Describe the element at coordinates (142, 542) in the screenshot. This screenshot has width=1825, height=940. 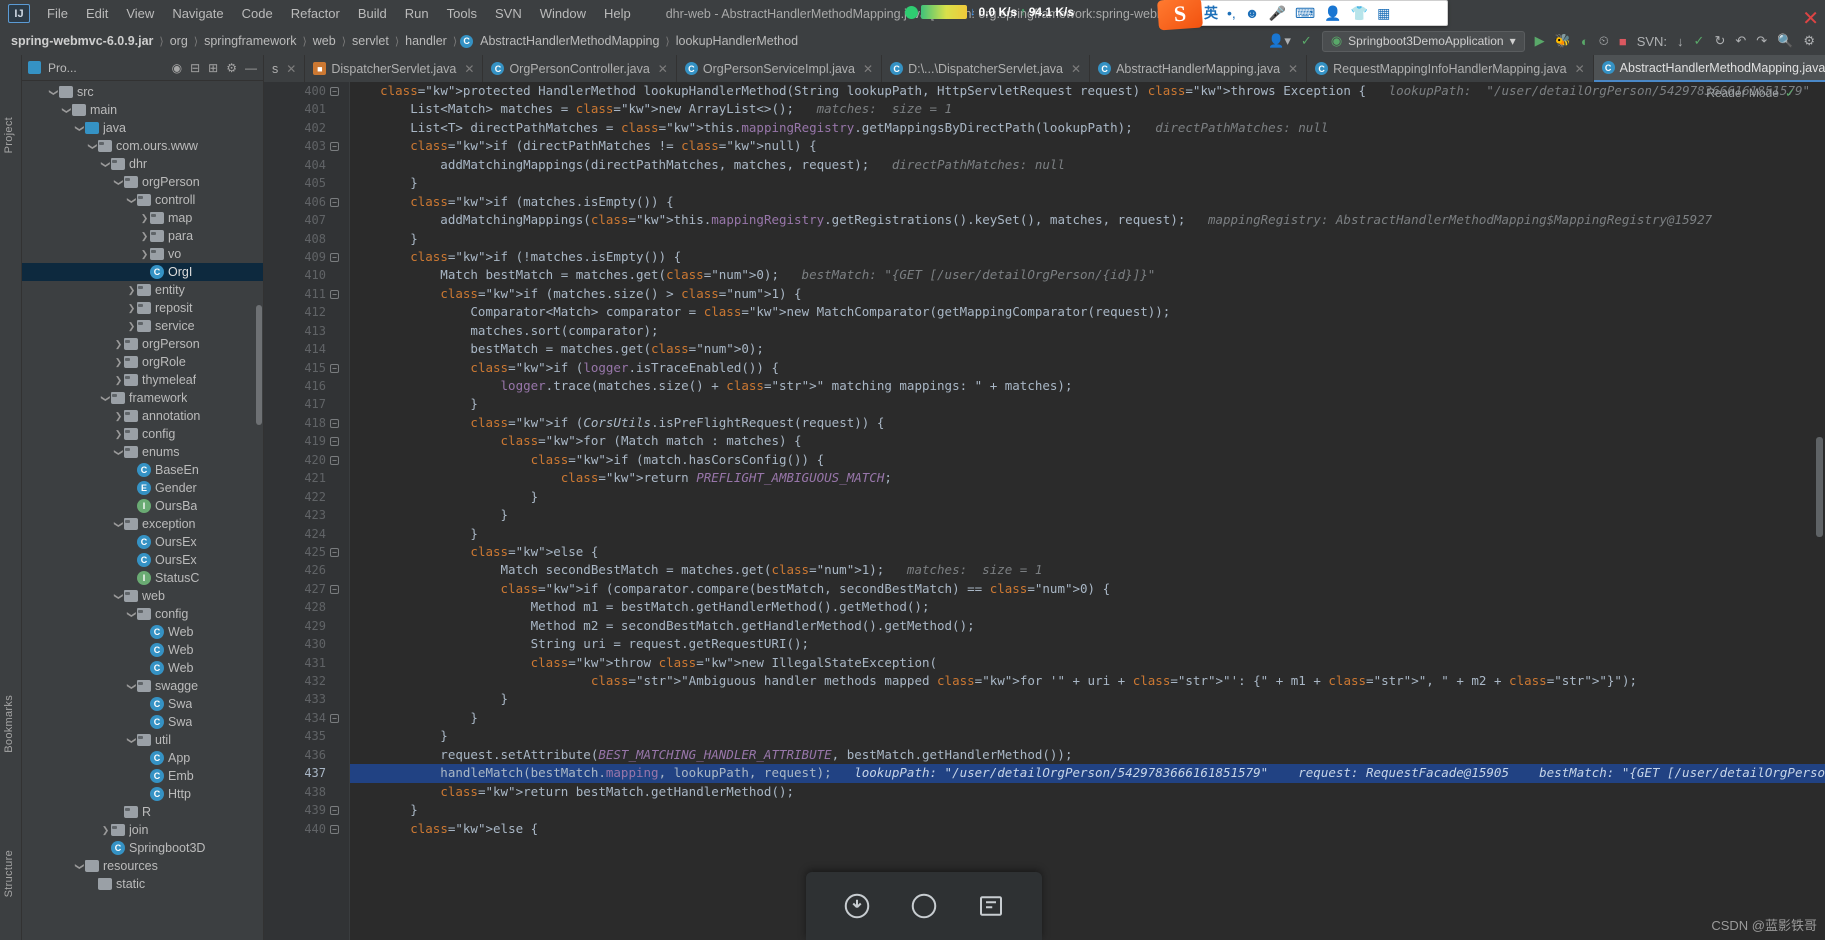
I see `tree-item-oursex: C OursEx` at that location.